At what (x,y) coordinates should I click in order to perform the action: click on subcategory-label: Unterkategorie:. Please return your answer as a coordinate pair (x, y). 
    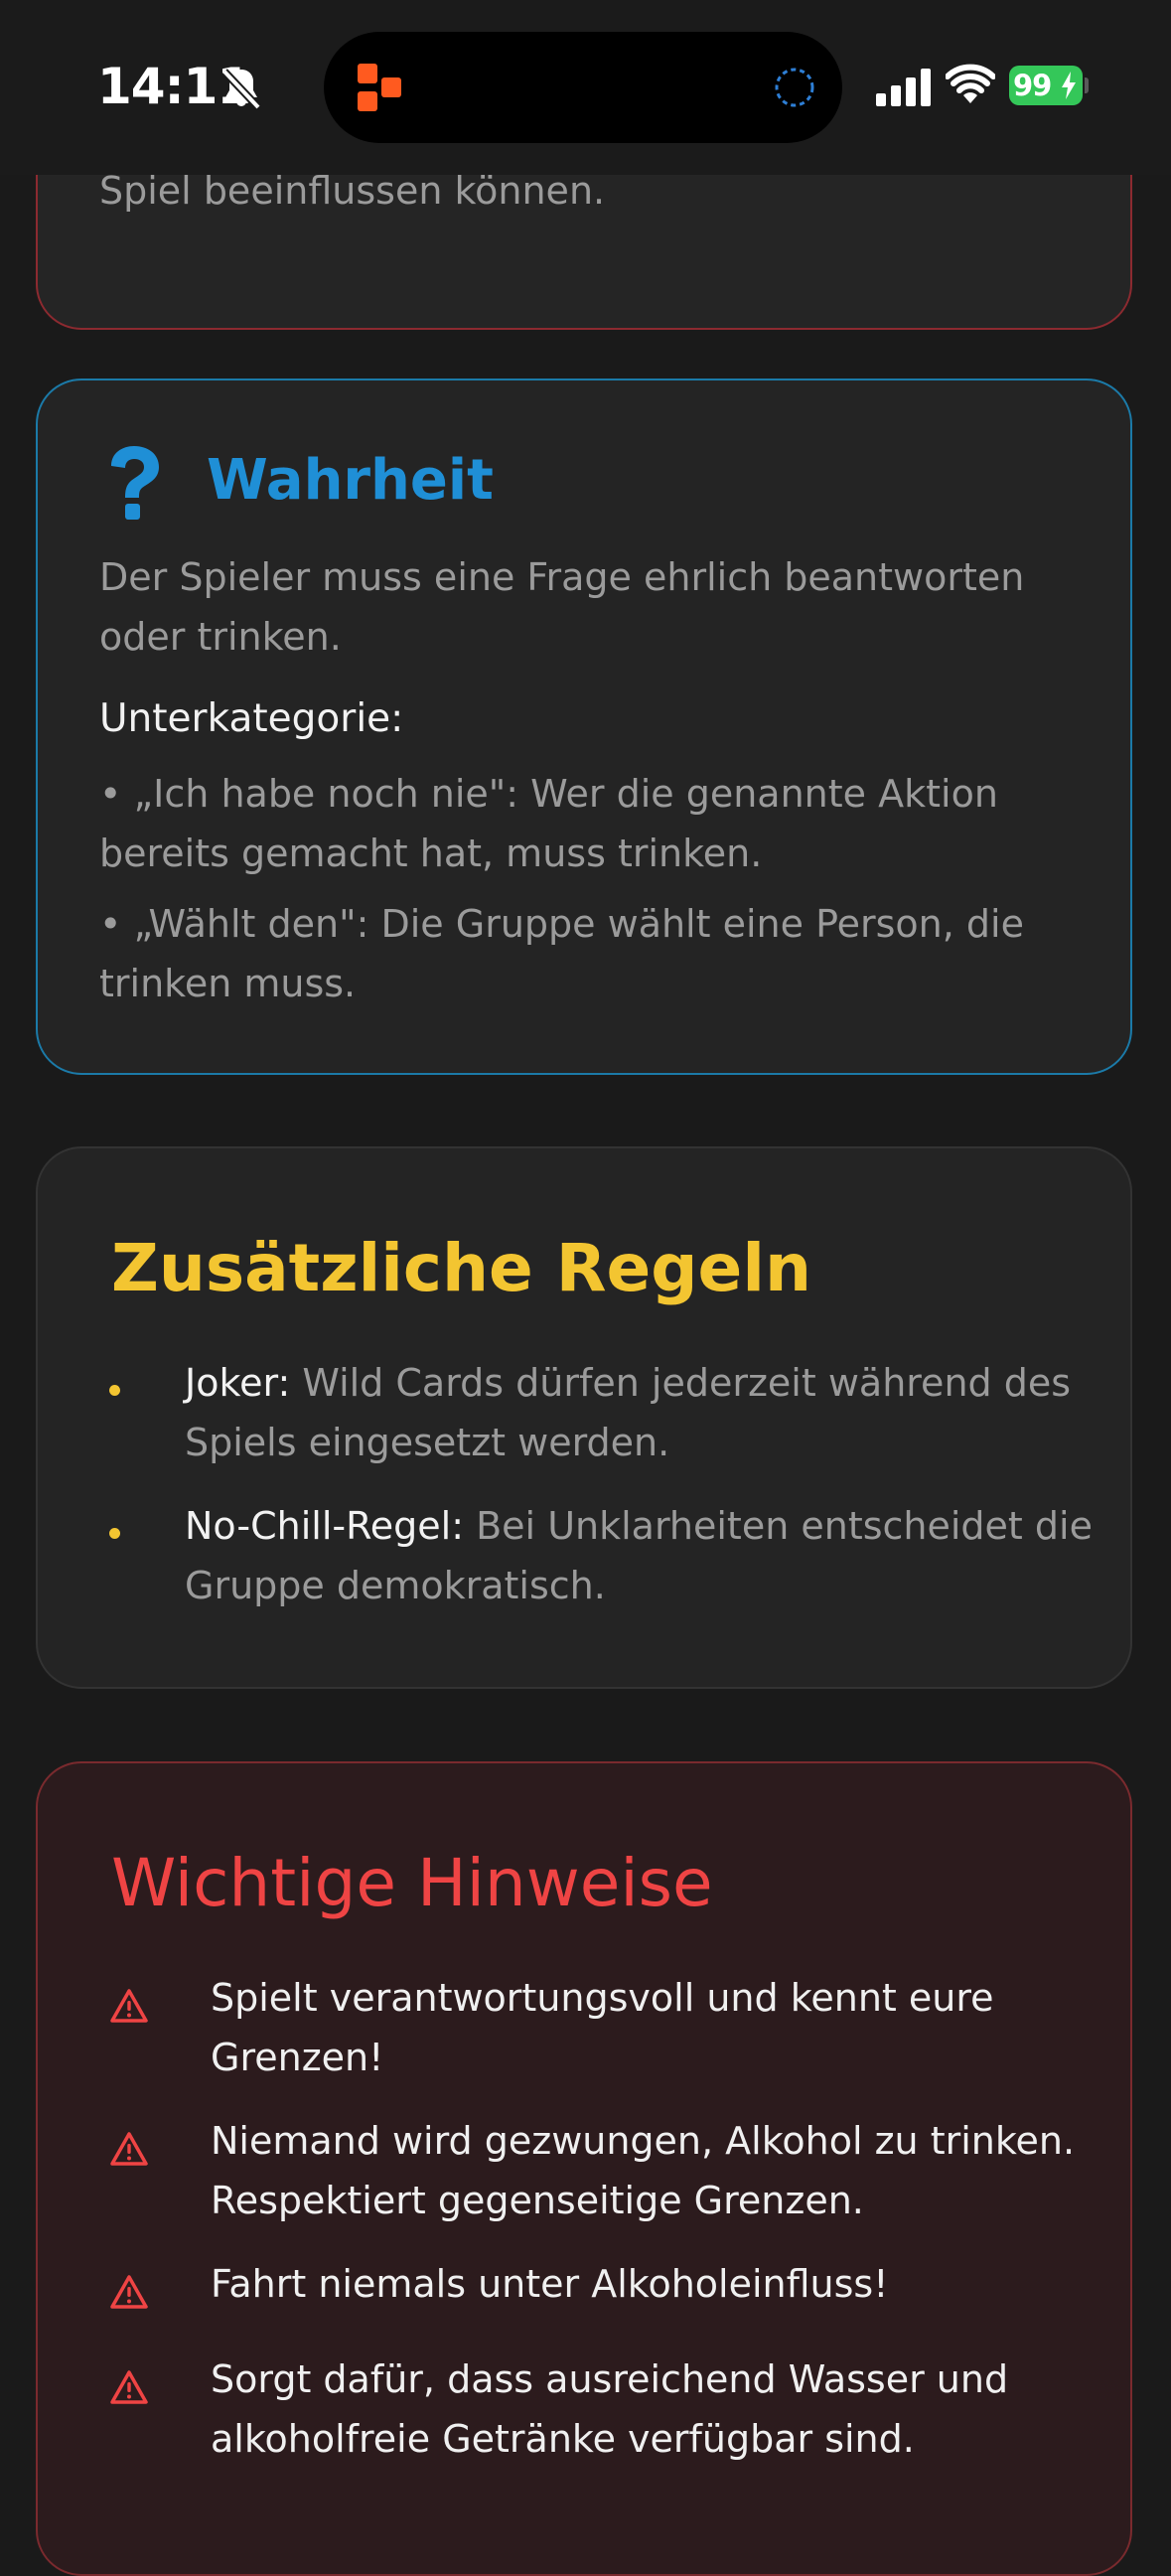
    Looking at the image, I should click on (251, 718).